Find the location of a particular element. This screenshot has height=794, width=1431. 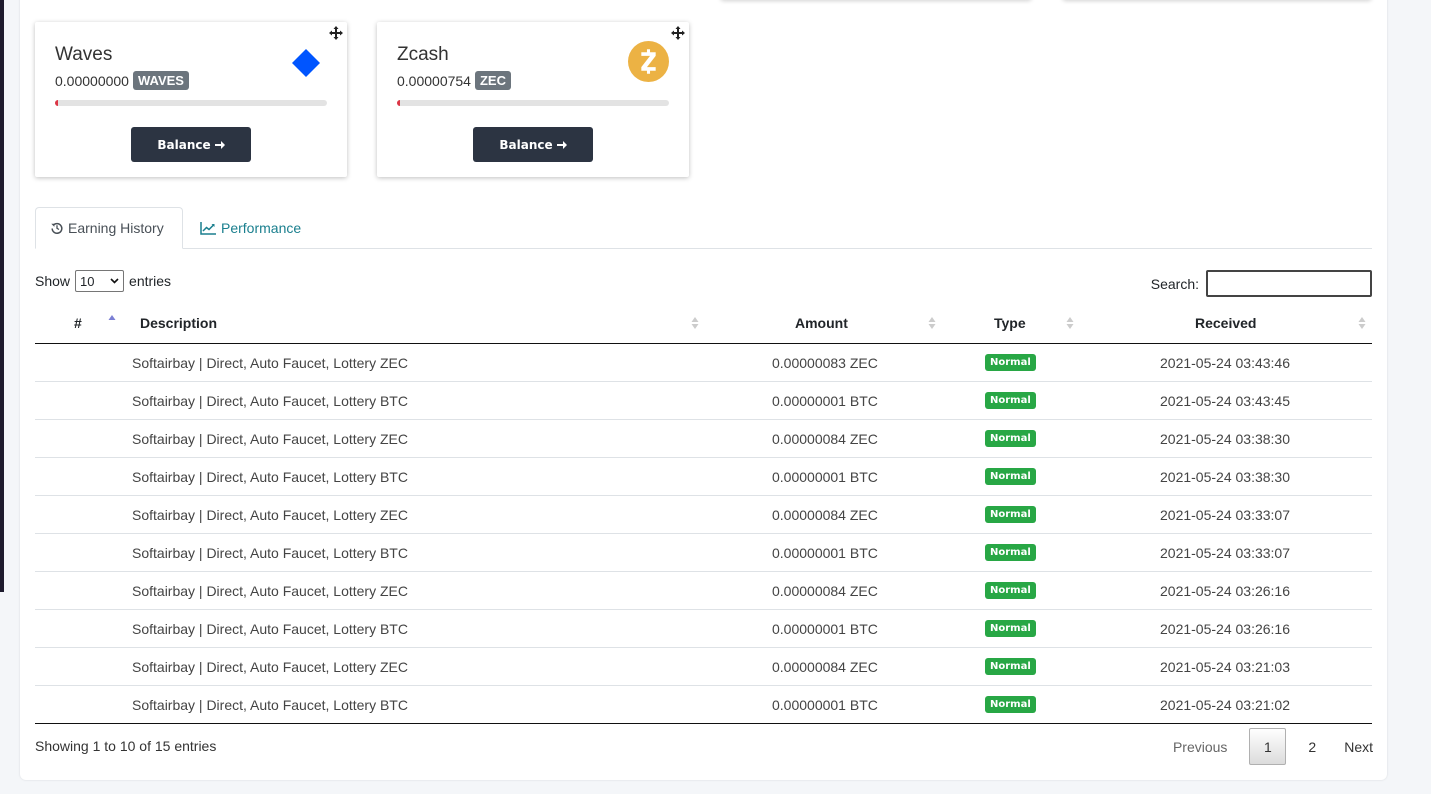

entries-select: 10 is located at coordinates (100, 281).